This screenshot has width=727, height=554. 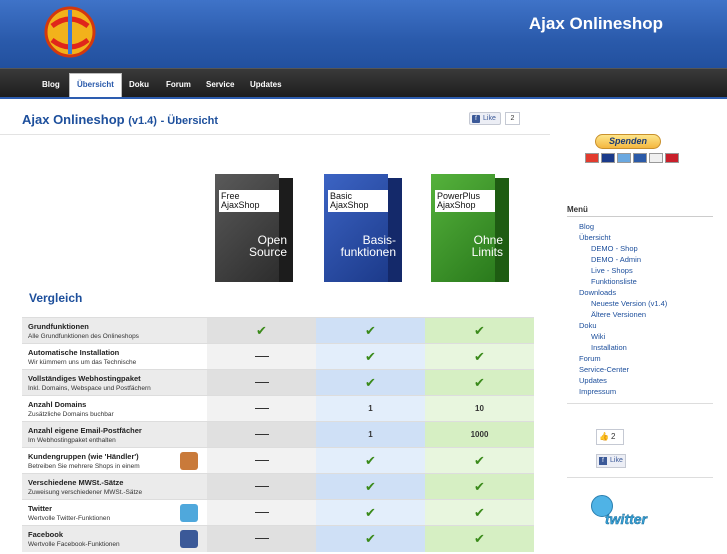 What do you see at coordinates (368, 252) in the screenshot?
I see `product-basic-tagline-2: funktionen` at bounding box center [368, 252].